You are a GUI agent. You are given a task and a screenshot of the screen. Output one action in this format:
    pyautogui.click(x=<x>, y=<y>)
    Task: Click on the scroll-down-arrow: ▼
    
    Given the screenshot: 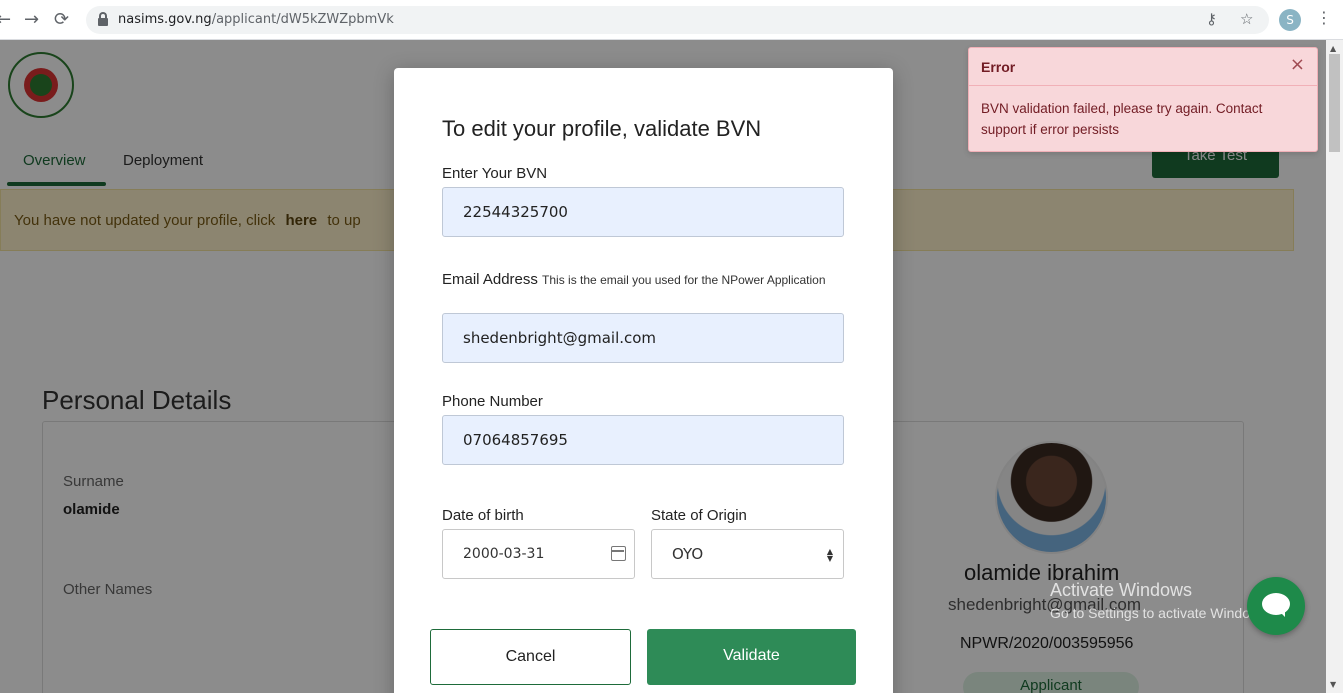 What is the action you would take?
    pyautogui.click(x=1333, y=684)
    